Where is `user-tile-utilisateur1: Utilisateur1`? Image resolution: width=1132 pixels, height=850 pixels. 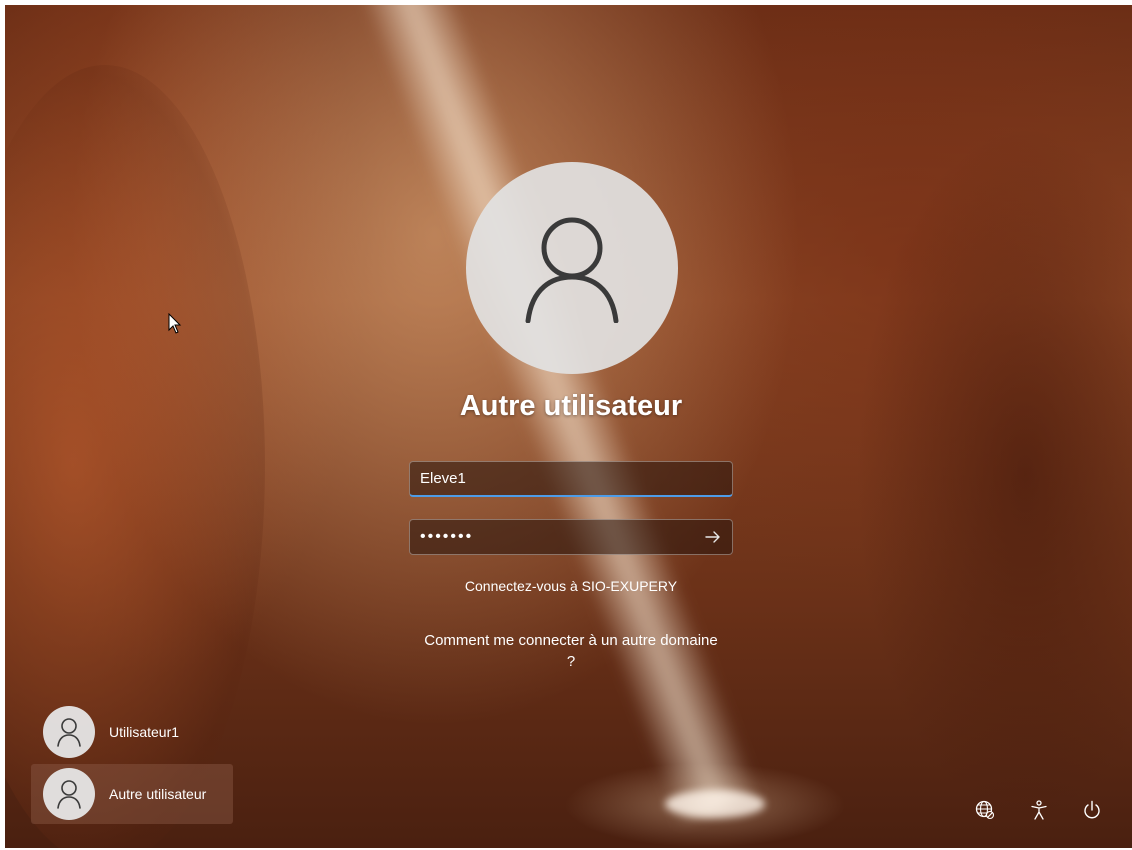 user-tile-utilisateur1: Utilisateur1 is located at coordinates (132, 732).